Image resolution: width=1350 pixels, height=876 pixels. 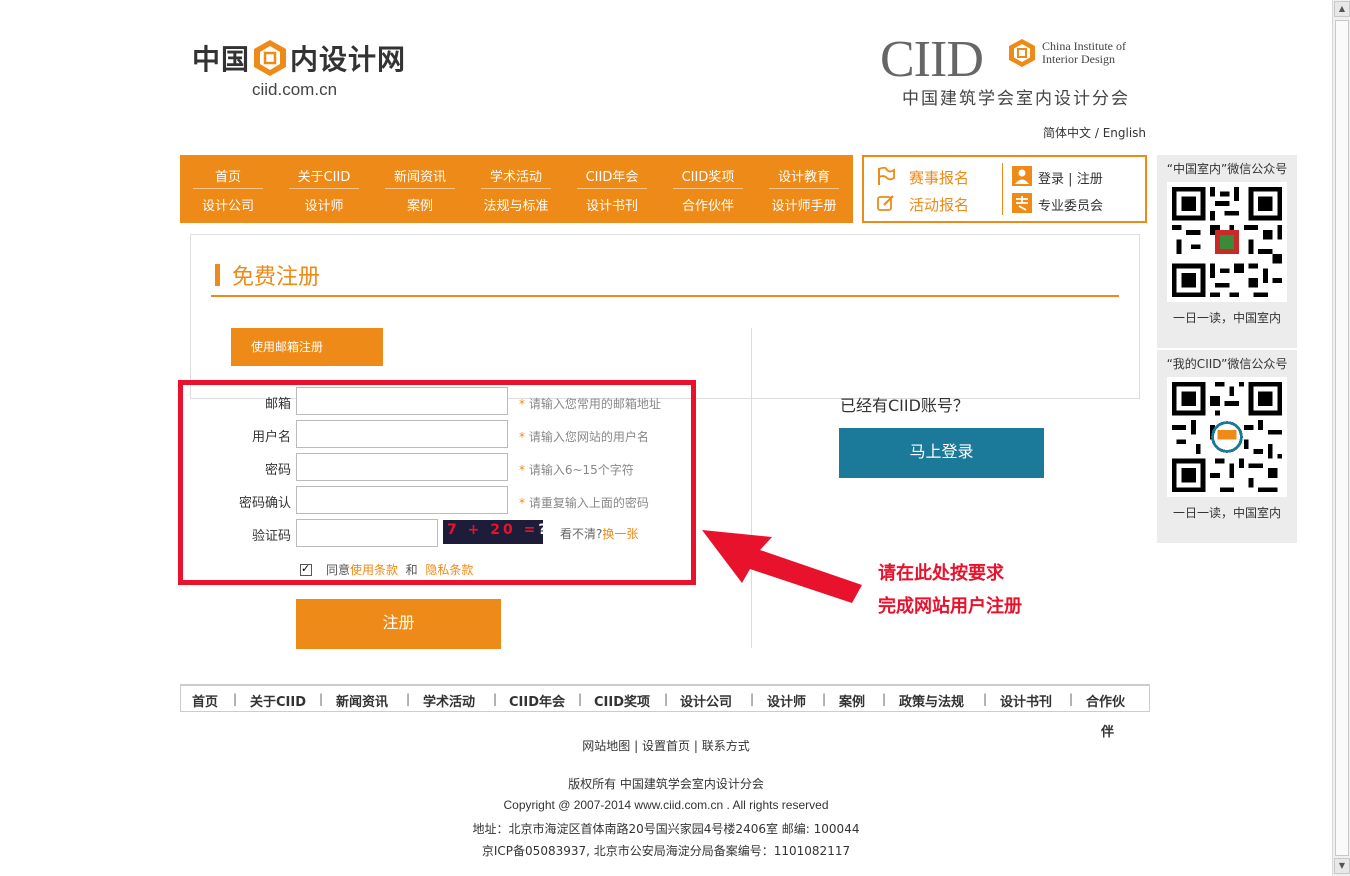 I want to click on footer-nav-item: 设计书刊, so click(x=1026, y=700).